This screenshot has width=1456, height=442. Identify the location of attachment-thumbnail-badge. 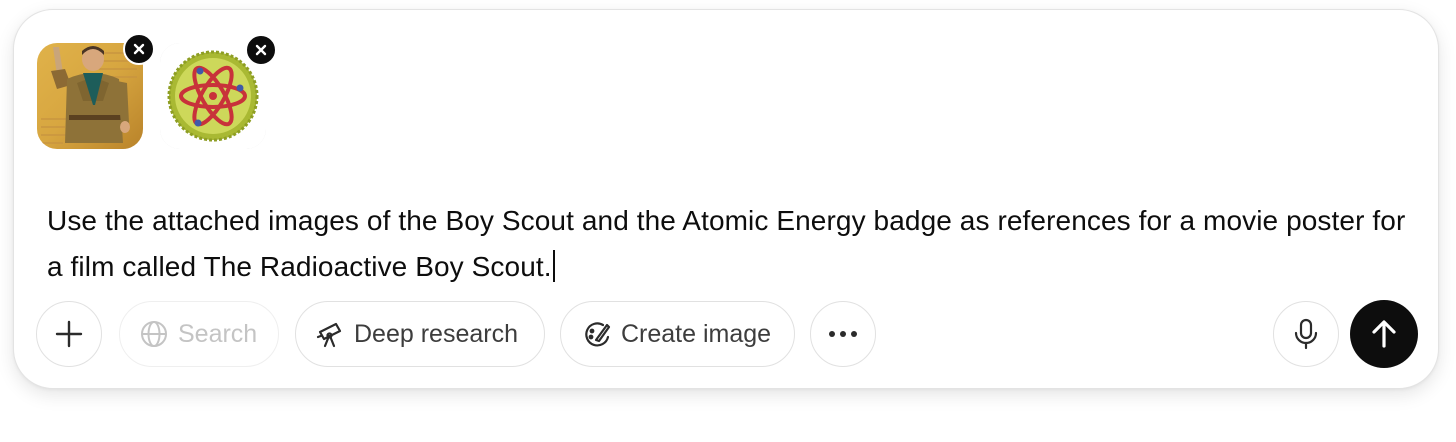
(218, 91).